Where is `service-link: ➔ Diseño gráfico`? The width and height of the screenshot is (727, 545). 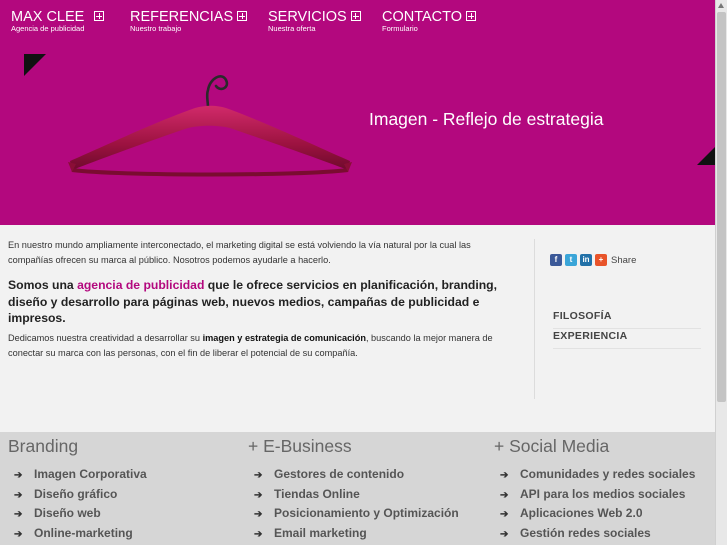 service-link: ➔ Diseño gráfico is located at coordinates (77, 497).